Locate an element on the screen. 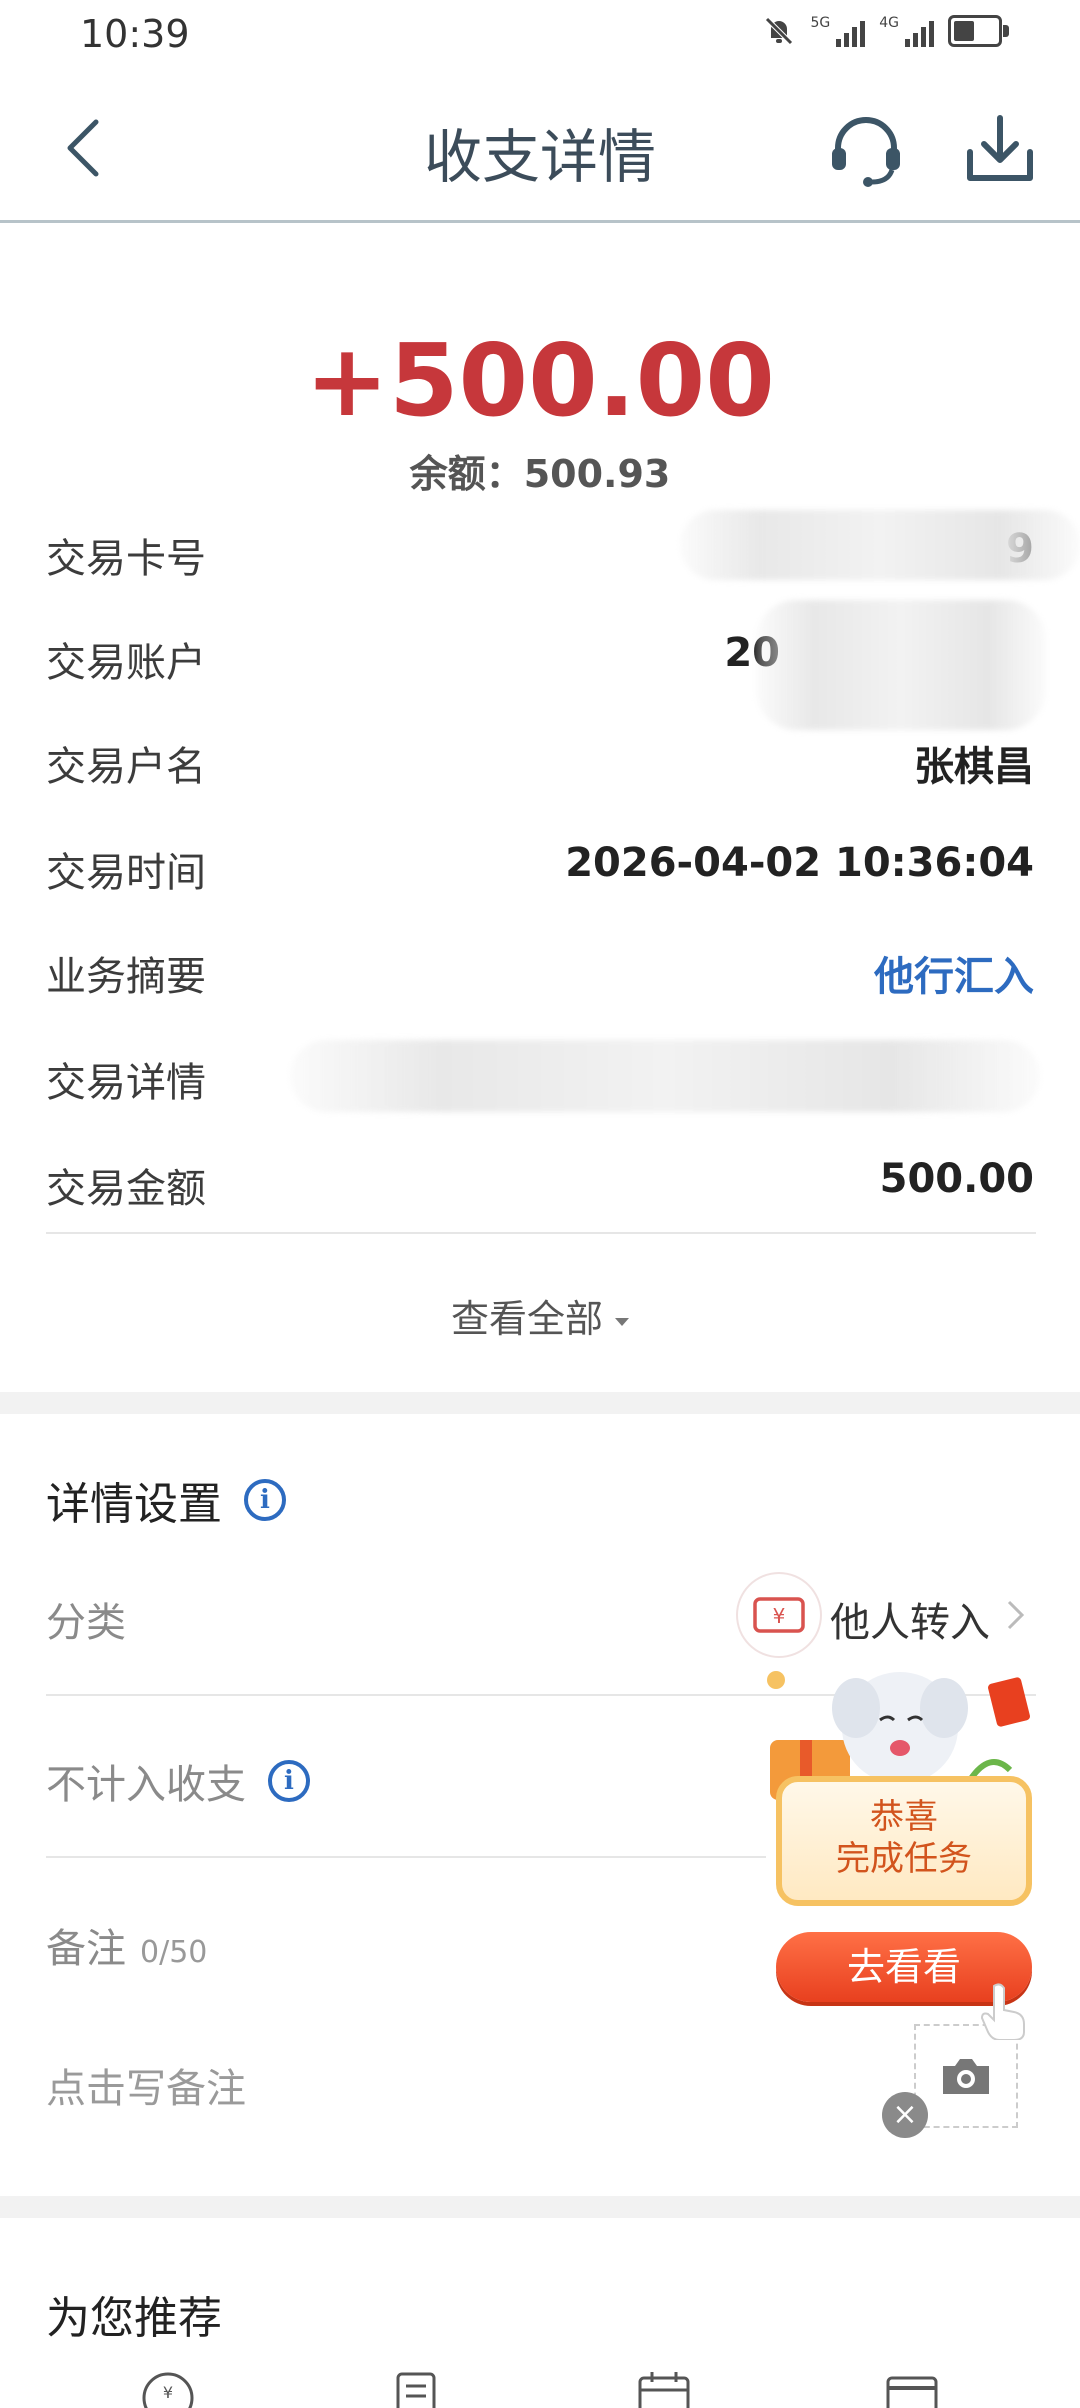 The image size is (1080, 2408). currency-icon: ¥ is located at coordinates (168, 2388).